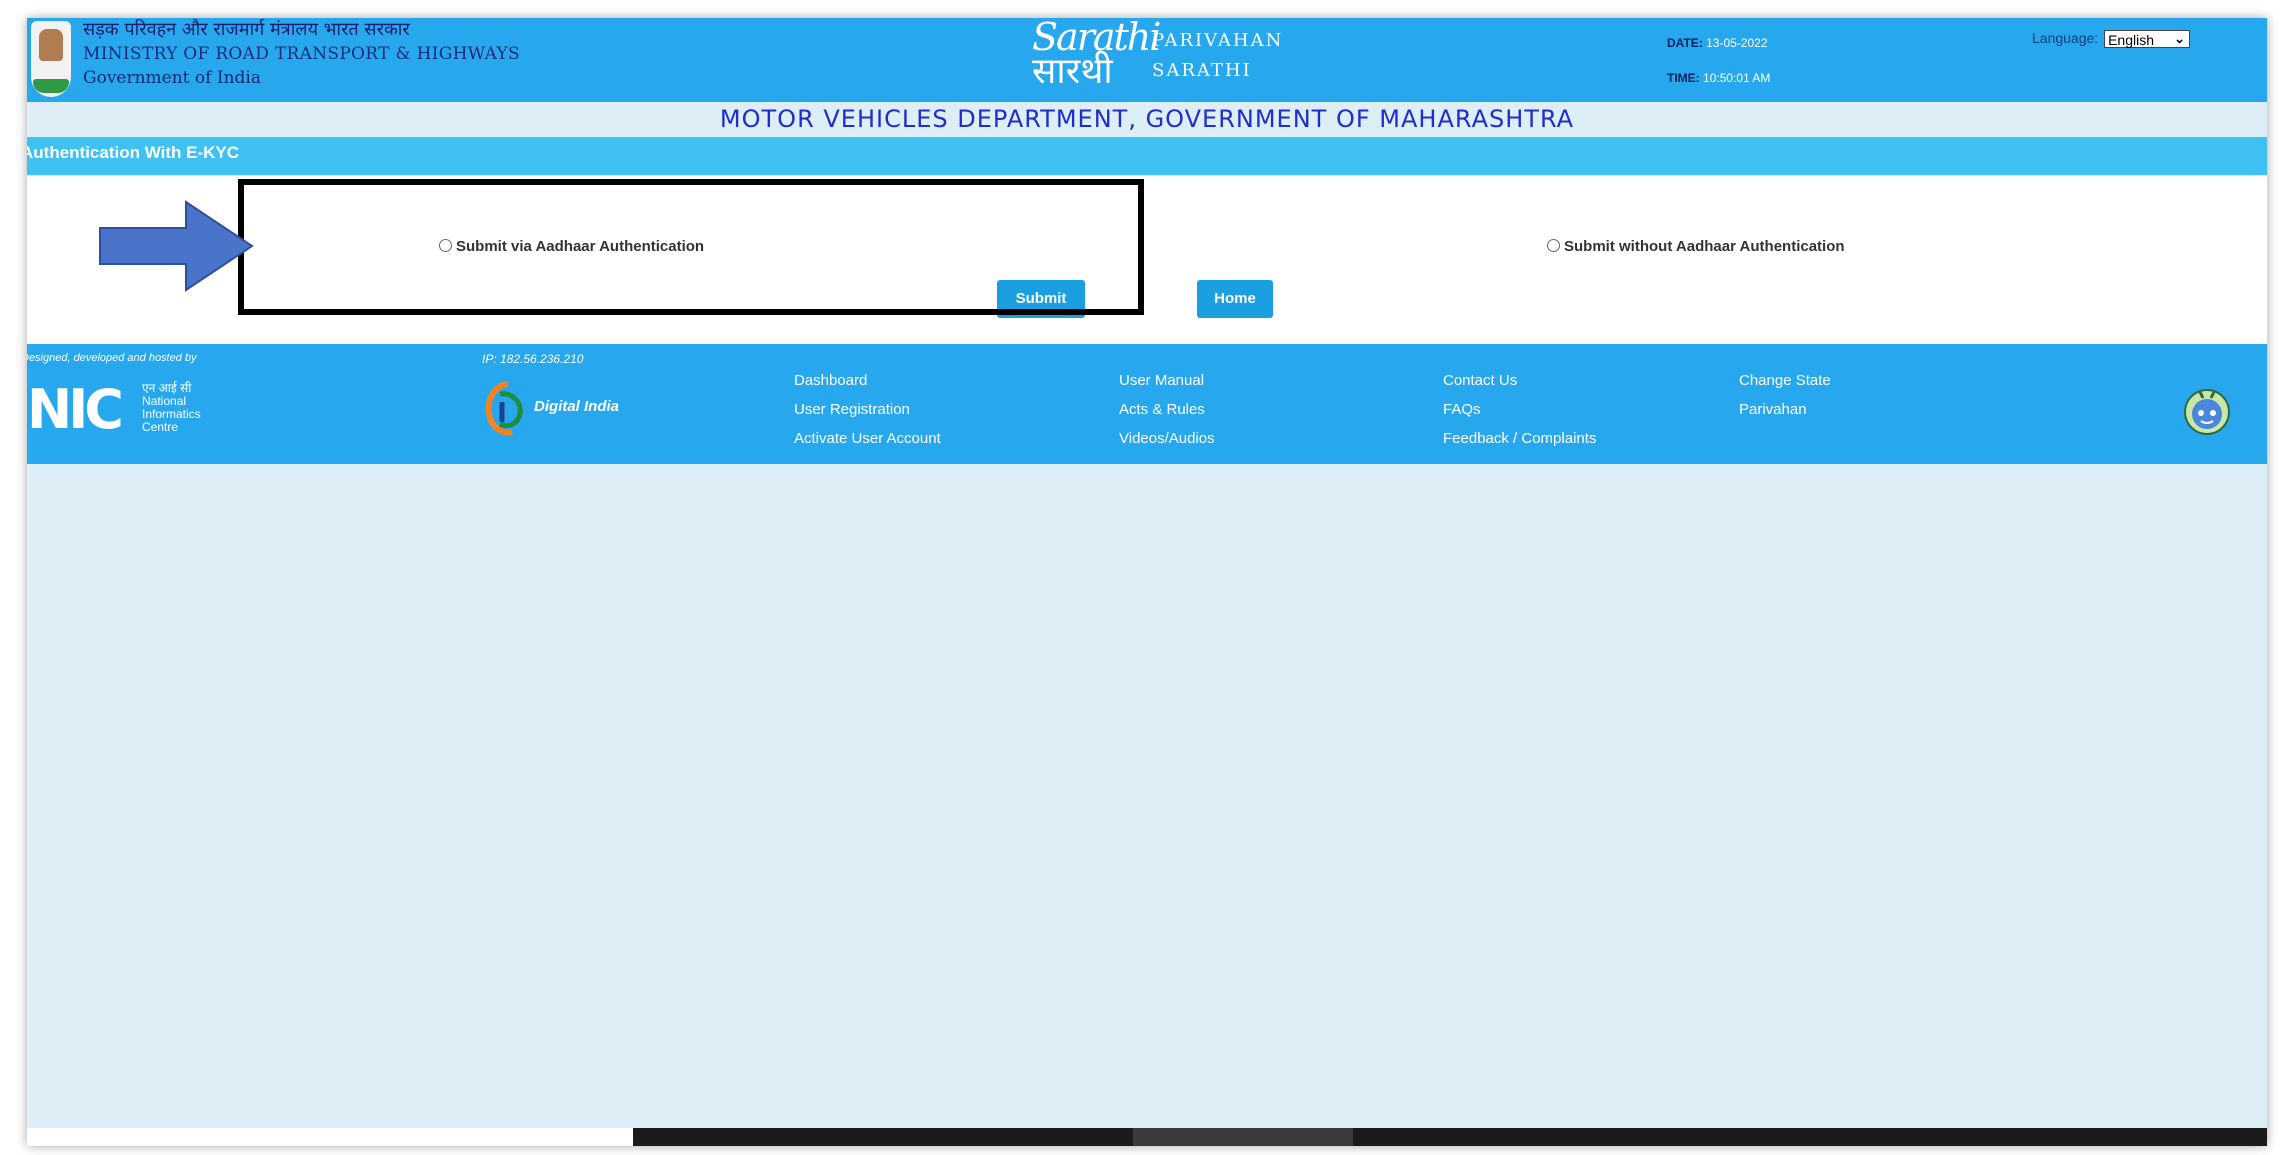 The height and width of the screenshot is (1155, 2290). What do you see at coordinates (2207, 410) in the screenshot?
I see `chatbot-icon` at bounding box center [2207, 410].